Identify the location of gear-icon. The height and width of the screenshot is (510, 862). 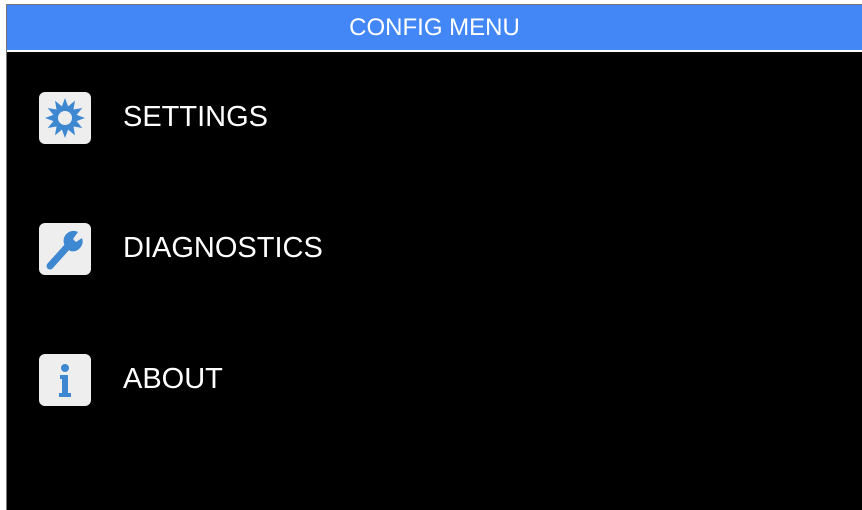
(65, 117).